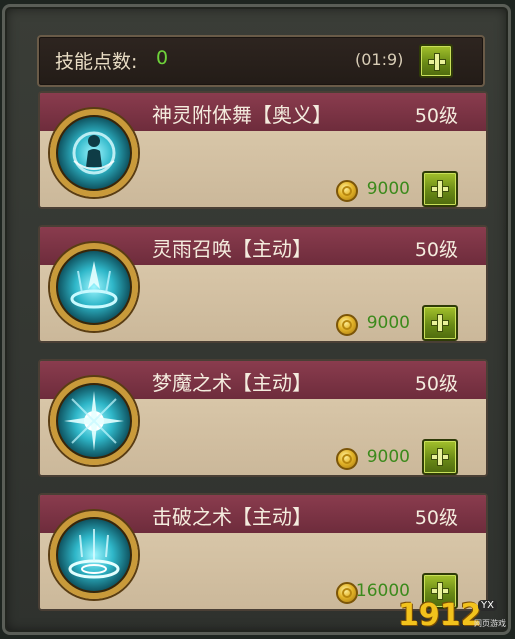 Image resolution: width=515 pixels, height=639 pixels. I want to click on spirit-dance-icon, so click(94, 153).